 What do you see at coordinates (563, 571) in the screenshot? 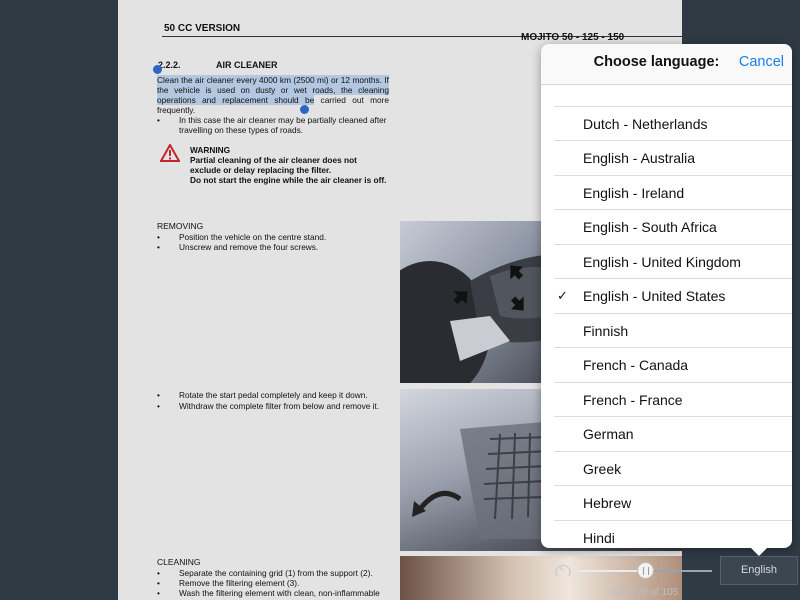
I see `speedometer-icon` at bounding box center [563, 571].